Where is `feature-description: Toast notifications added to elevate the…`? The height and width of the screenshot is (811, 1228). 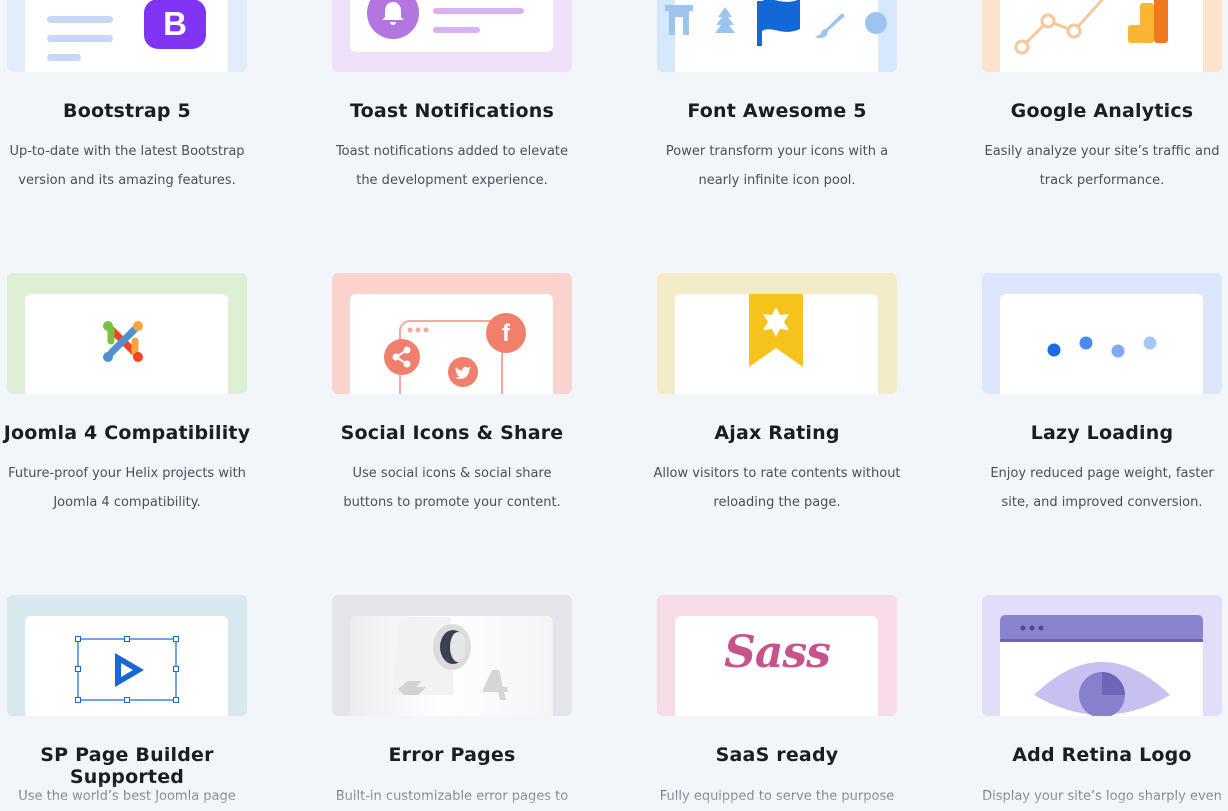 feature-description: Toast notifications added to elevate the… is located at coordinates (452, 166).